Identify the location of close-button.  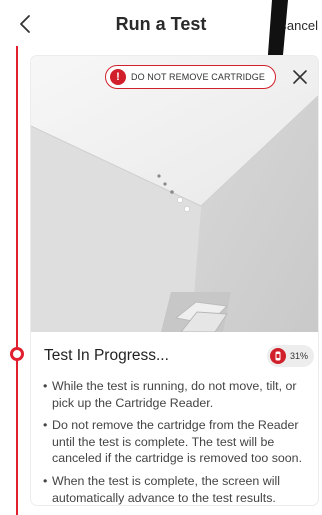
(300, 77).